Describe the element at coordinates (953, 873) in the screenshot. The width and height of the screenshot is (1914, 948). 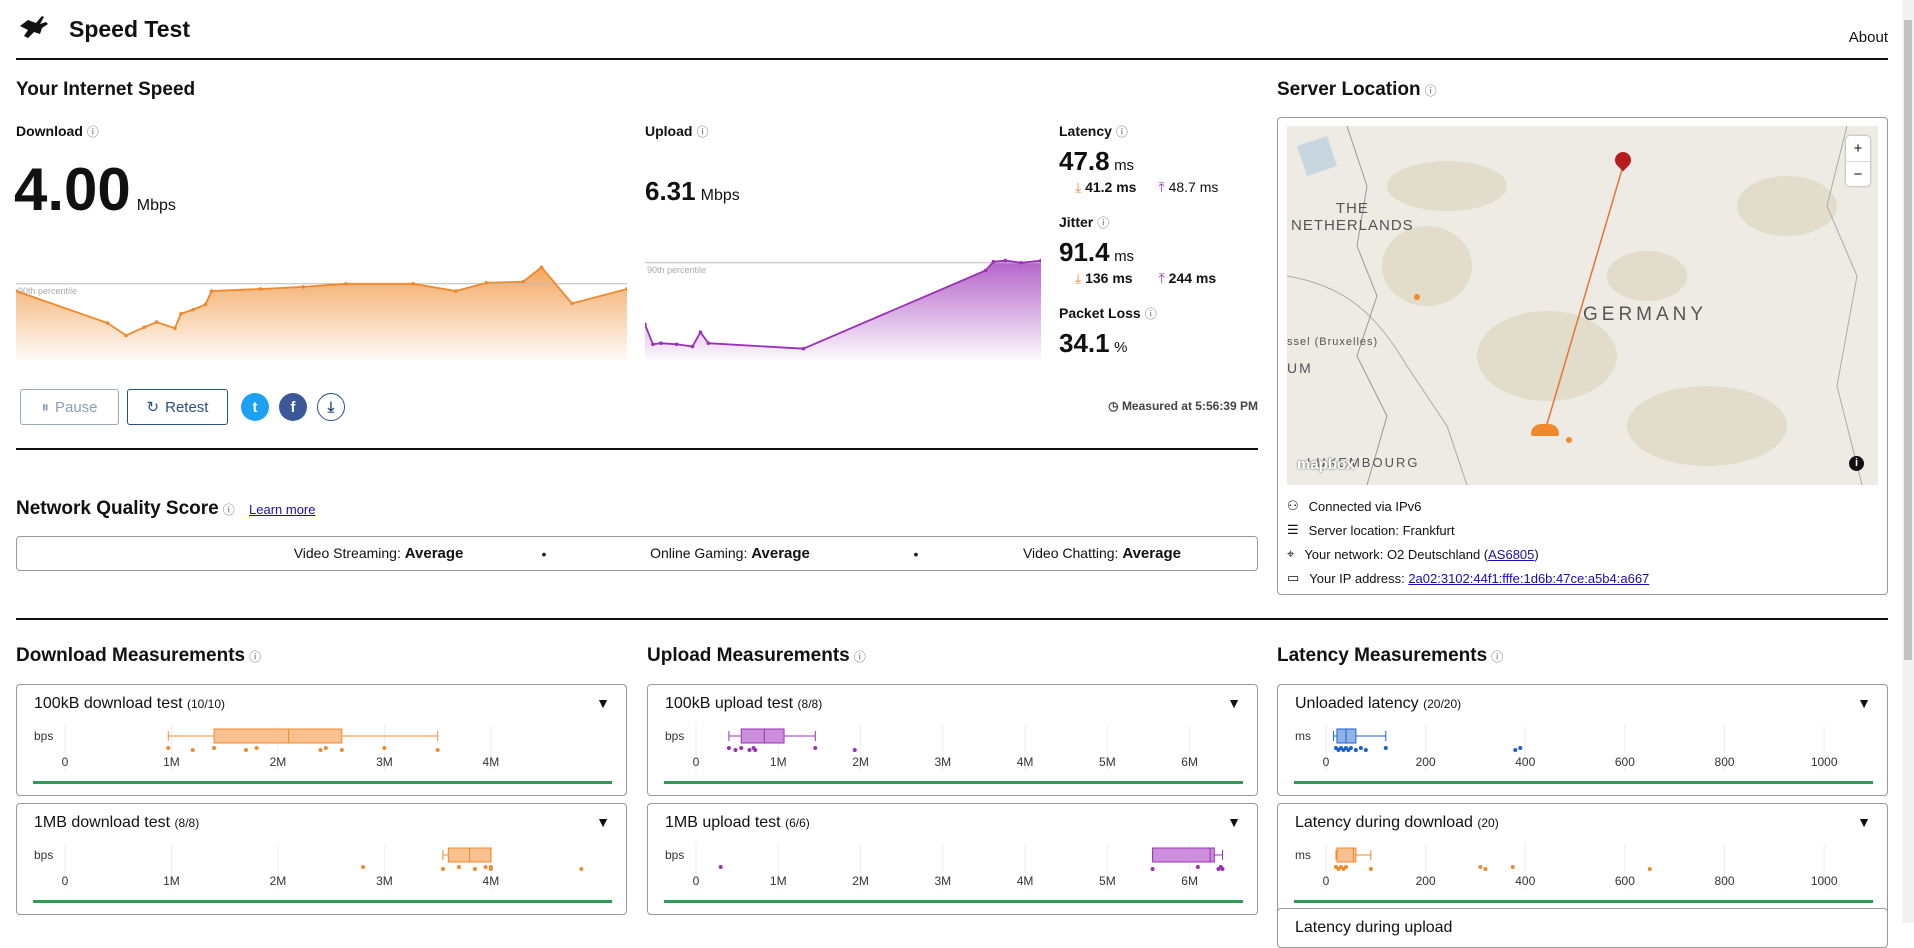
I see `box-plot: bps 0 1M 2M 3M 4M 5M 6M` at that location.